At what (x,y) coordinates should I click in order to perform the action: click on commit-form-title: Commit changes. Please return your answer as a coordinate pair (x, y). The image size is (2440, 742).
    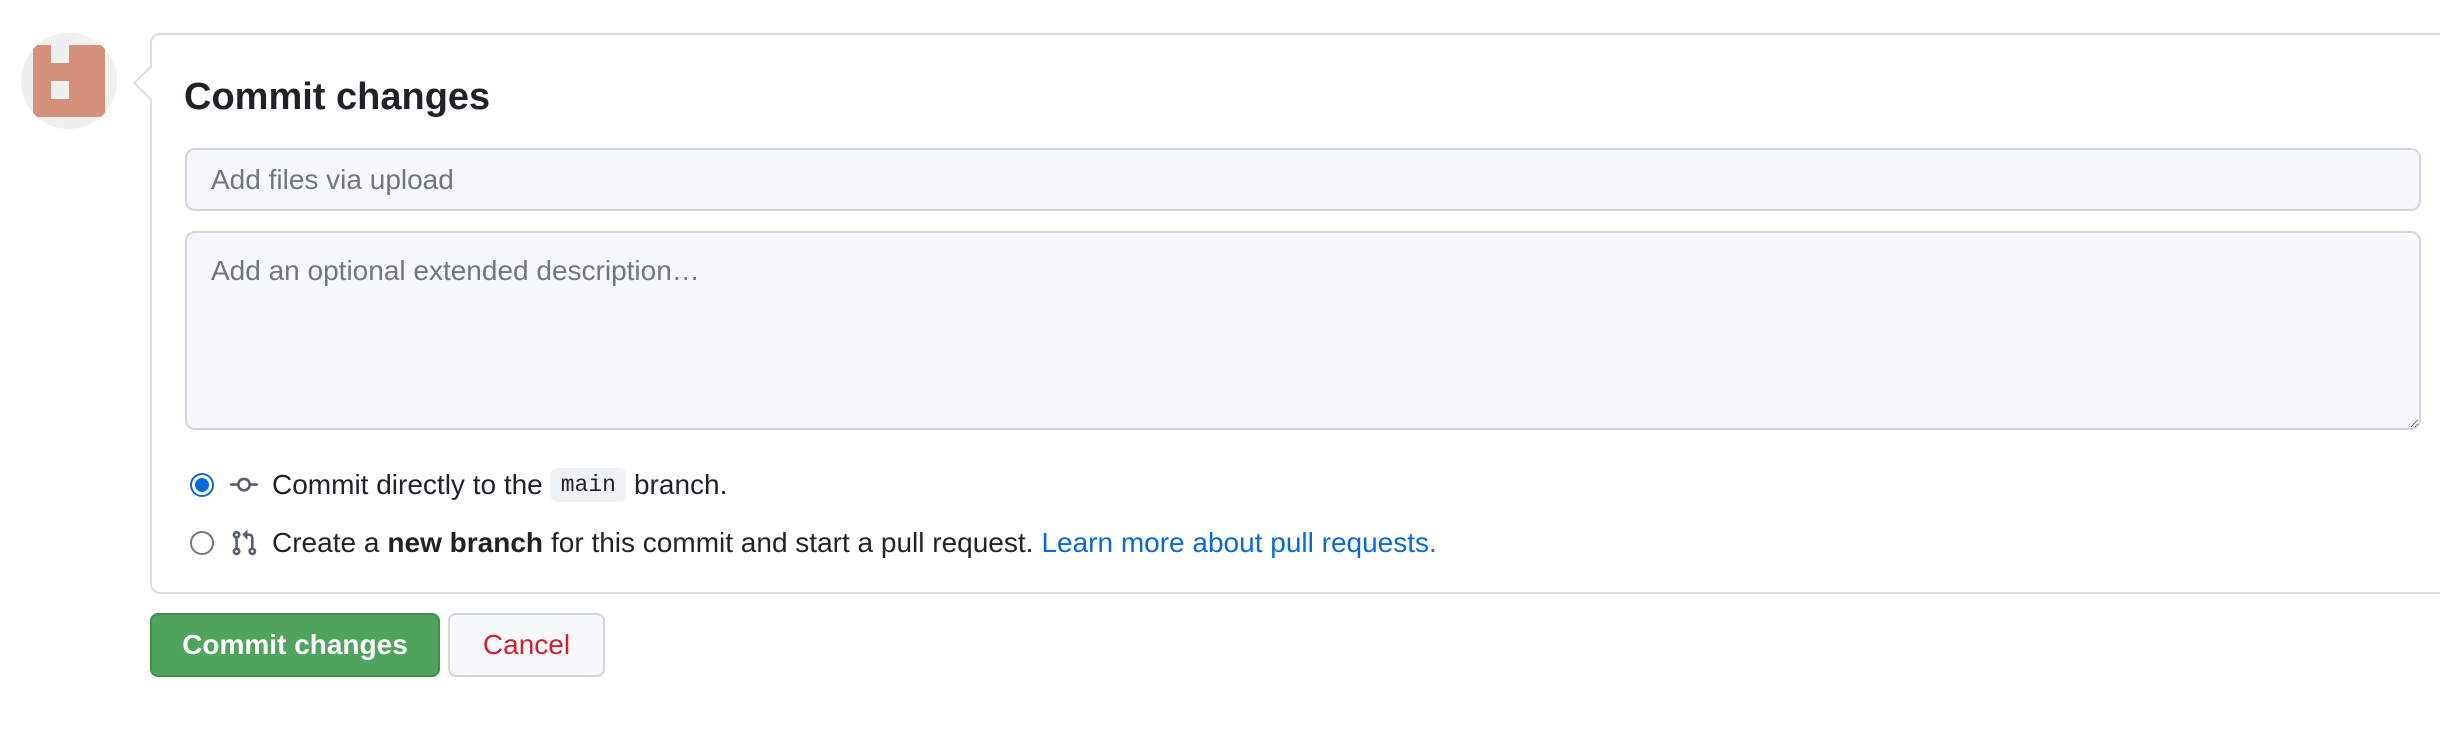
    Looking at the image, I should click on (337, 97).